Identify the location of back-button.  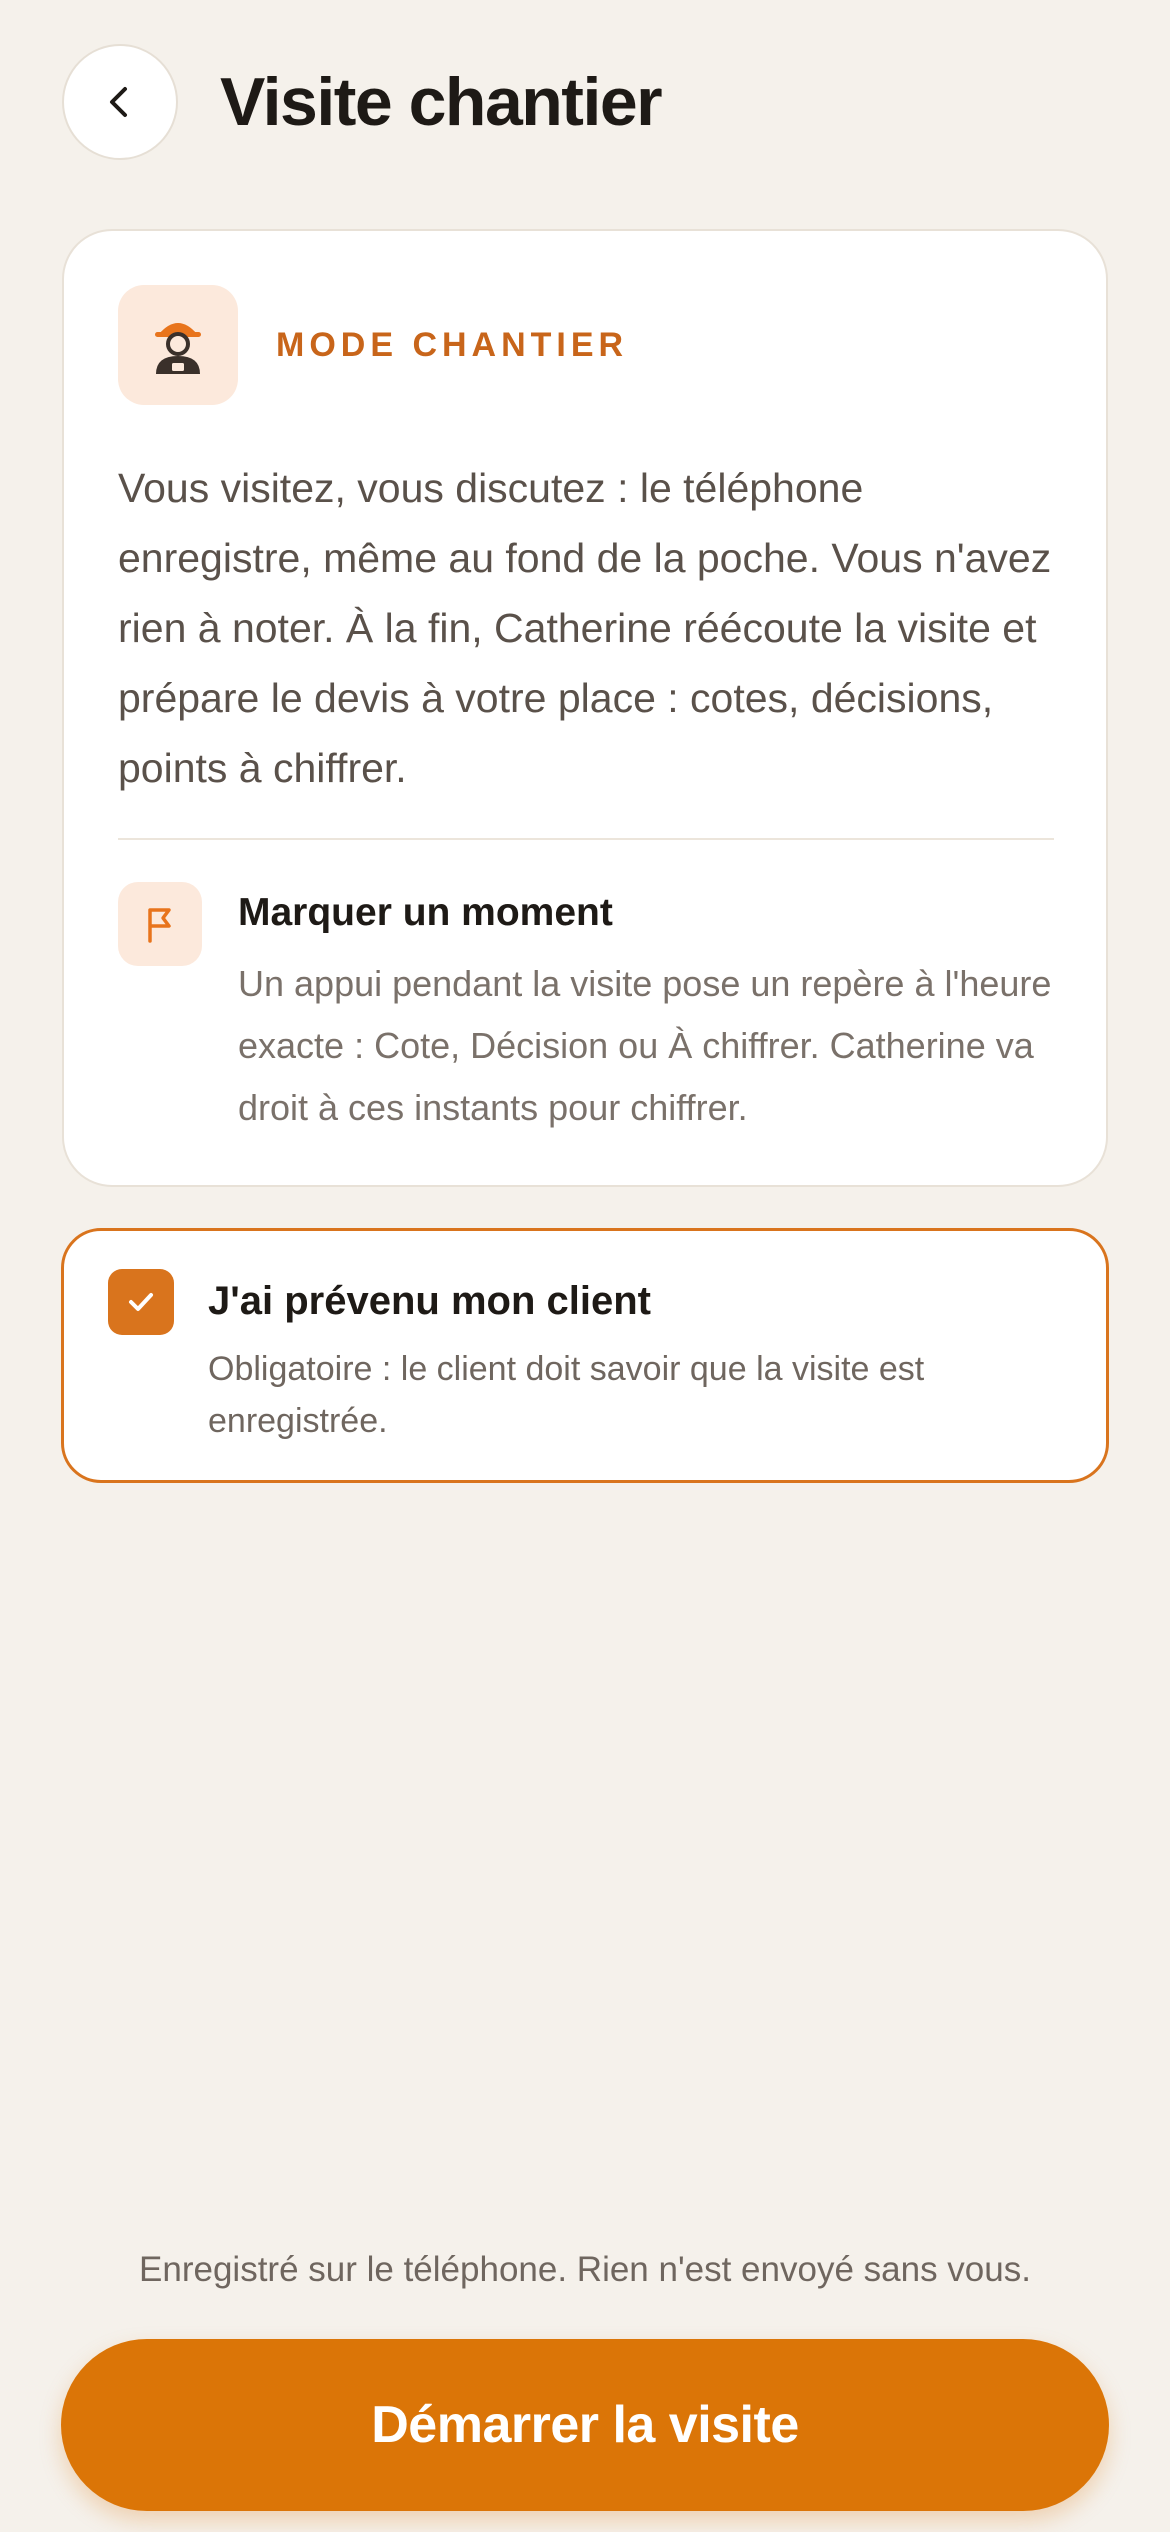
(120, 102).